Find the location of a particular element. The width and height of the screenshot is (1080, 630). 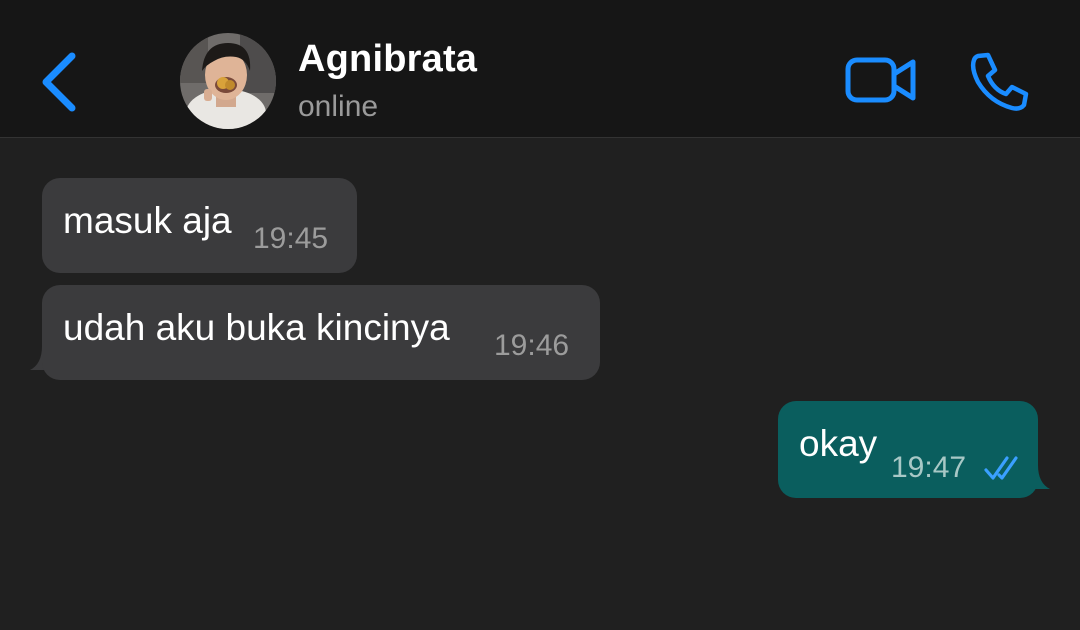

message-bubble-incoming: udah aku buka kincinya 19:46 is located at coordinates (321, 332).